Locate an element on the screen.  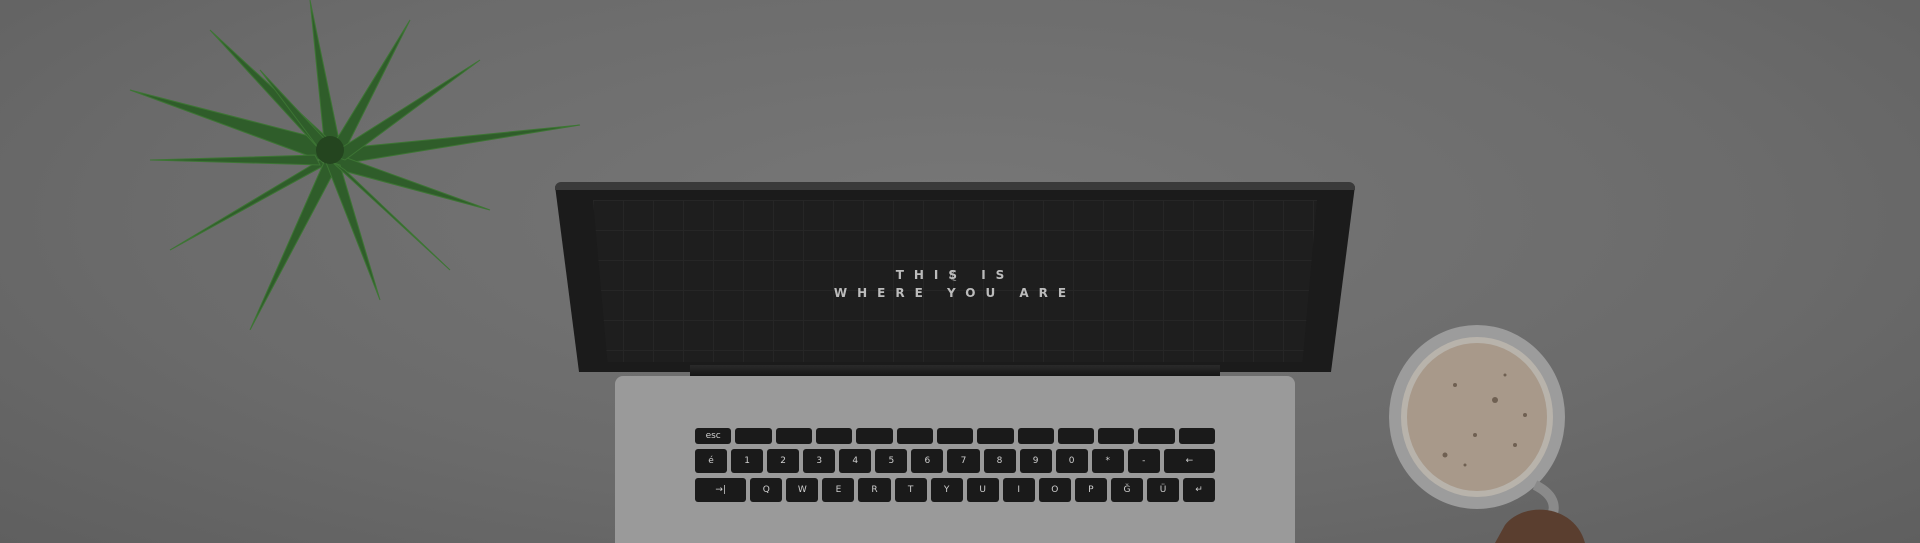
key: Ü is located at coordinates (1163, 490).